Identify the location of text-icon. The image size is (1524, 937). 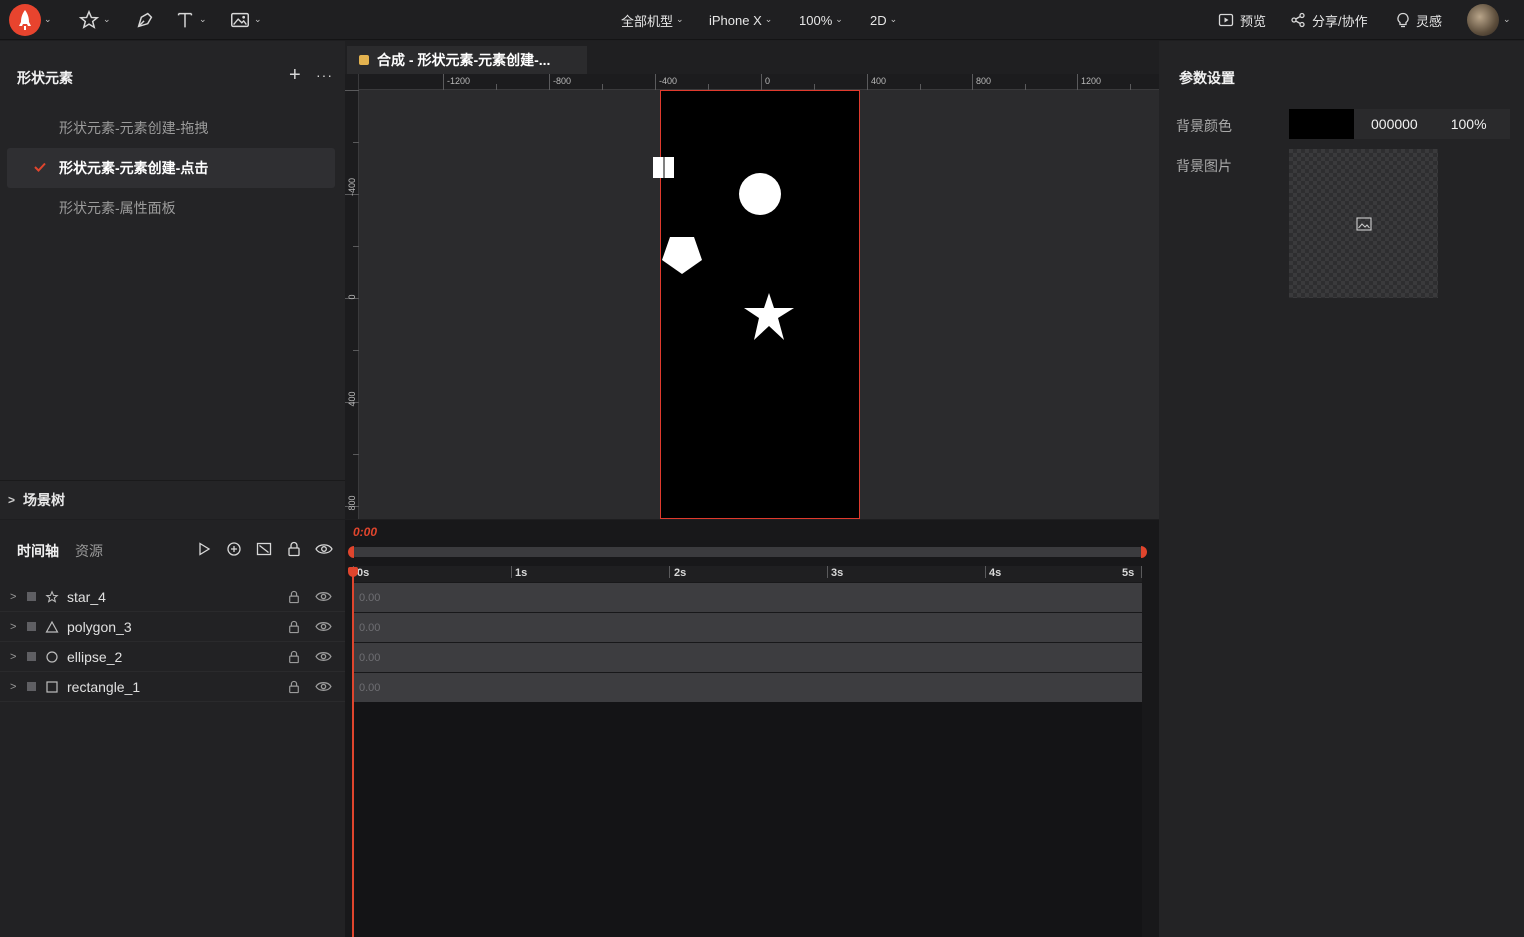
(185, 20).